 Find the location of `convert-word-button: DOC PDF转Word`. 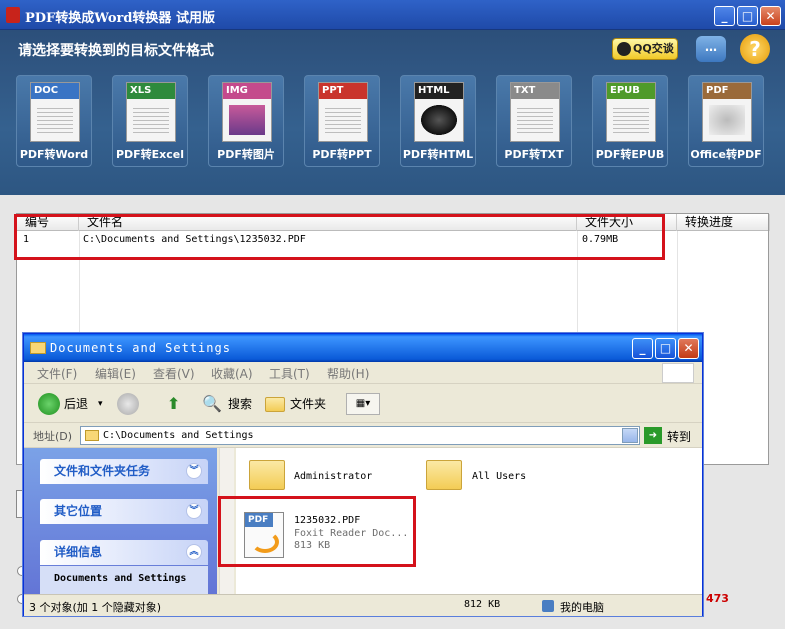

convert-word-button: DOC PDF转Word is located at coordinates (54, 121).